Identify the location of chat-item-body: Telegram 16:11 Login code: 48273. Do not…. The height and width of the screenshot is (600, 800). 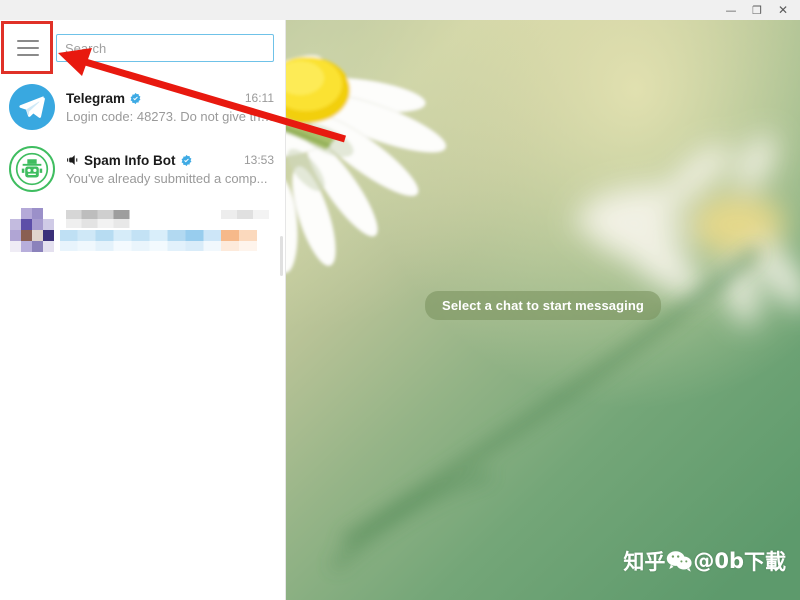
(170, 107).